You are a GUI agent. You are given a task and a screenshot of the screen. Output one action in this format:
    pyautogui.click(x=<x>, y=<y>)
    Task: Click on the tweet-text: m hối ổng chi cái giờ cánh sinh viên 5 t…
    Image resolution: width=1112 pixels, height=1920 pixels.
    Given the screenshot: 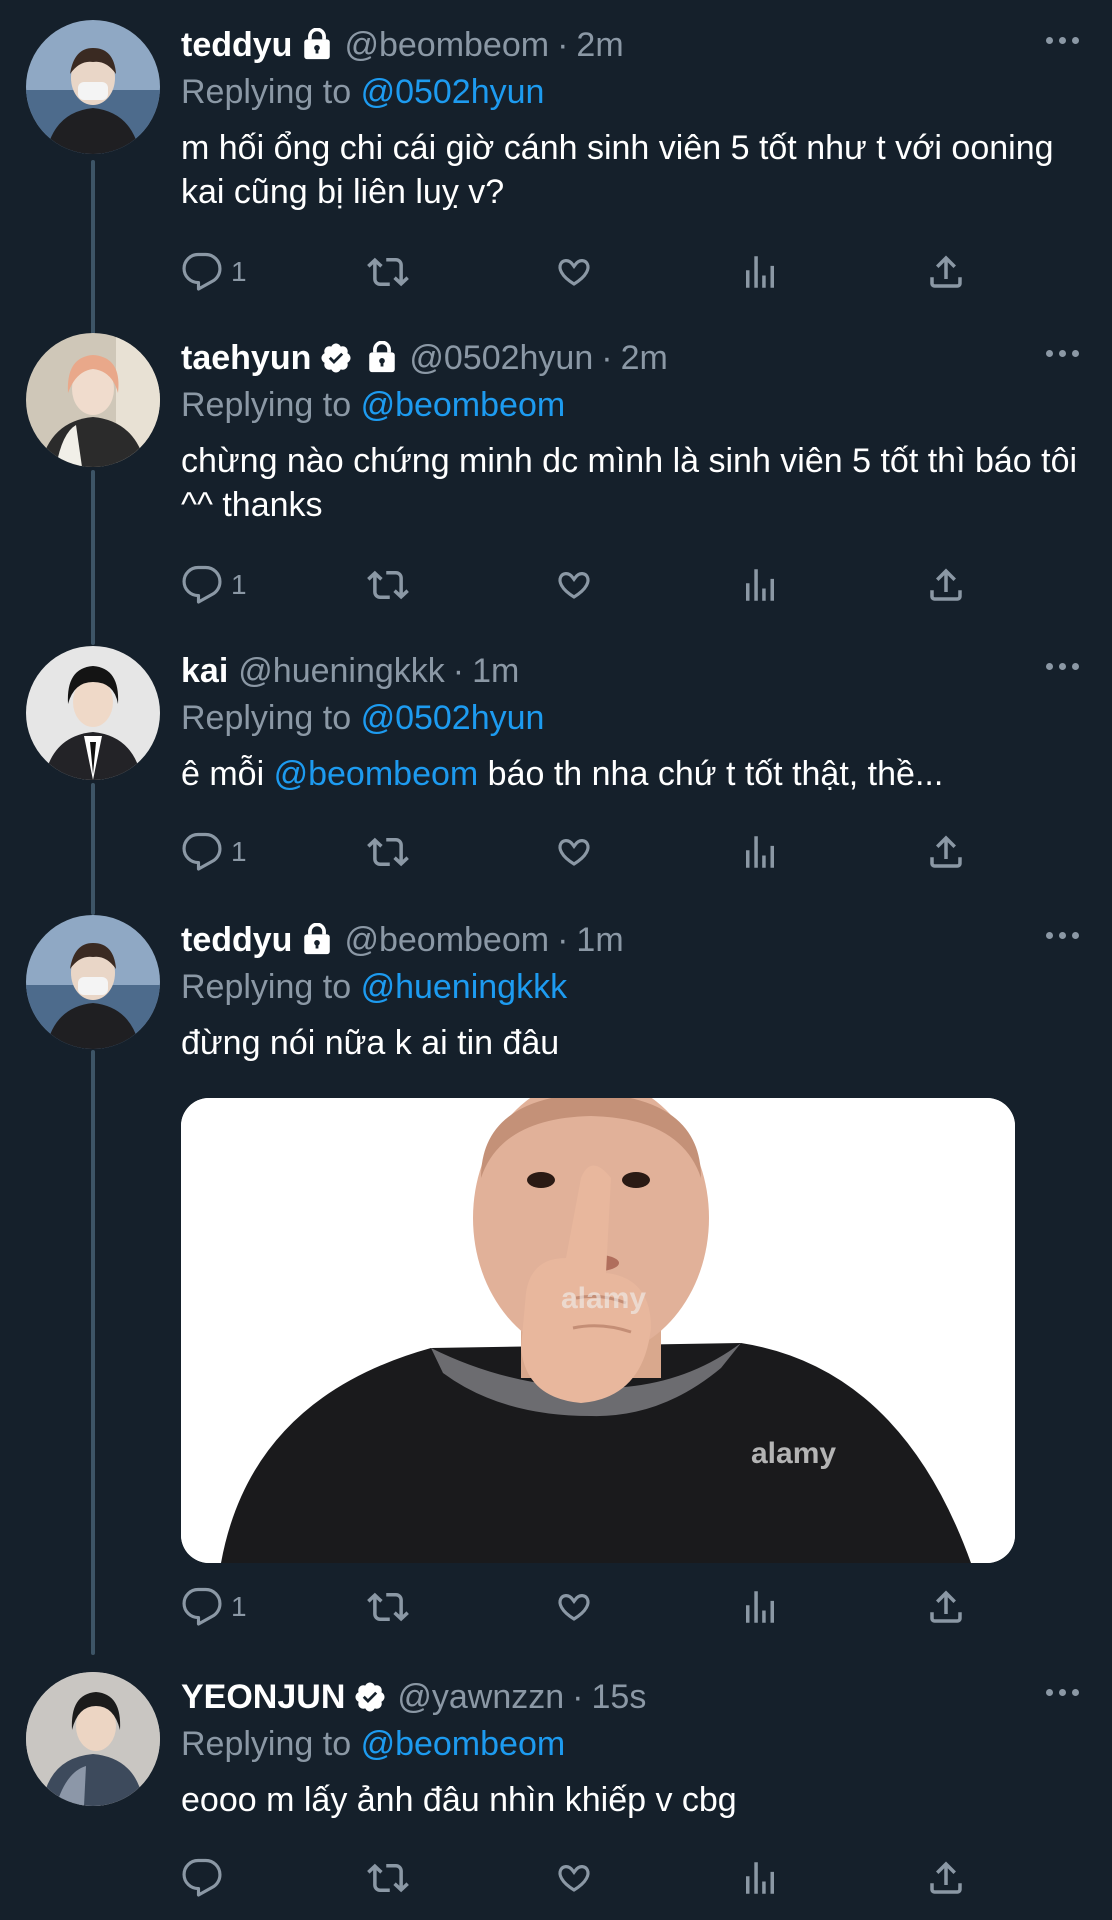 What is the action you would take?
    pyautogui.click(x=617, y=170)
    